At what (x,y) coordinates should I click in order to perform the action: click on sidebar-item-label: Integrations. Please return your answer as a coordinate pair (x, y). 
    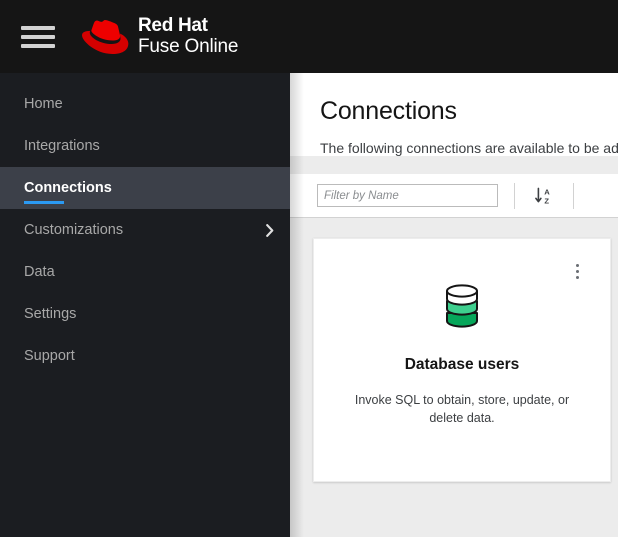
    Looking at the image, I should click on (62, 146).